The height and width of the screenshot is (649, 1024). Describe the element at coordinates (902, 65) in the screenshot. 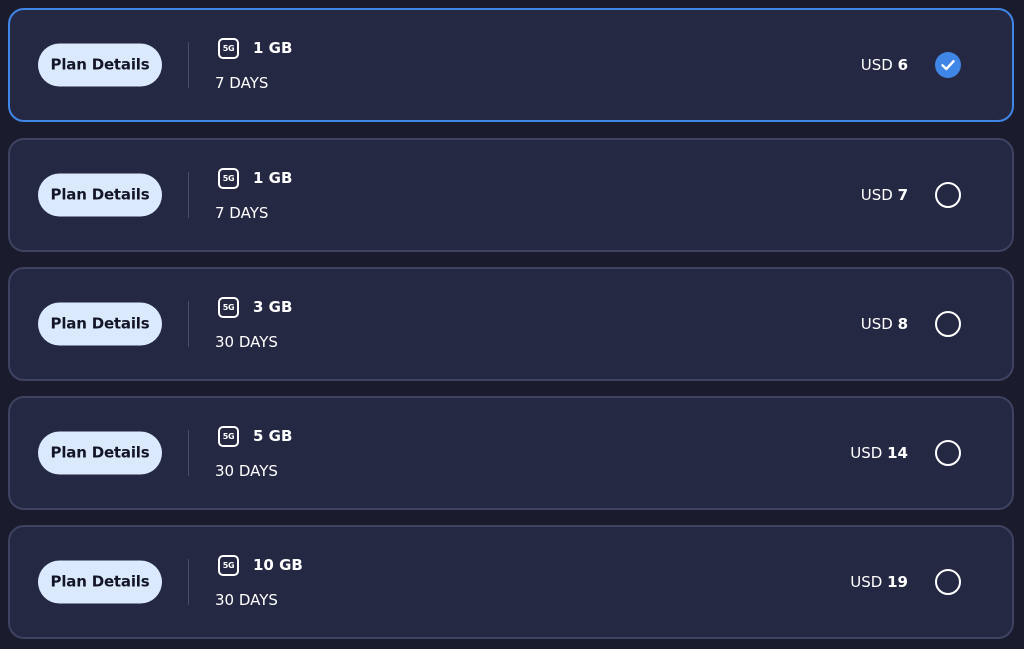

I see `price-amount: 6` at that location.